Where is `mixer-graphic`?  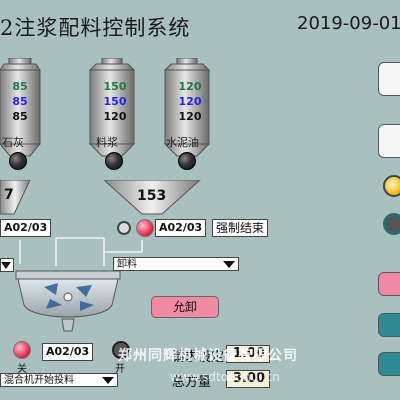 mixer-graphic is located at coordinates (68, 301).